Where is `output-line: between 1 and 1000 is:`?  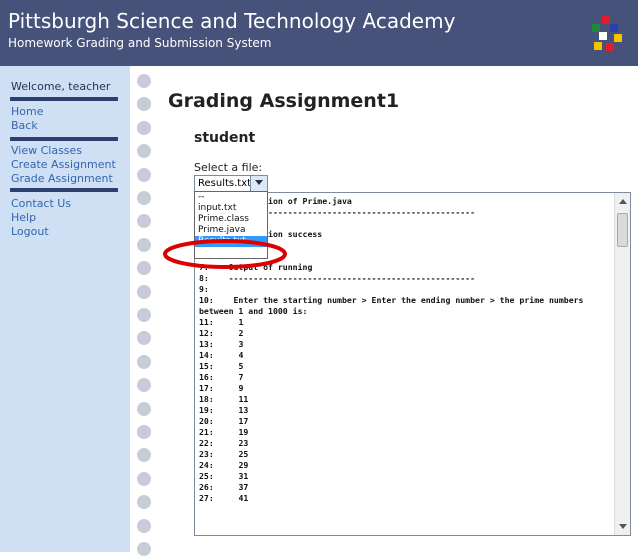 output-line: between 1 and 1000 is: is located at coordinates (253, 311).